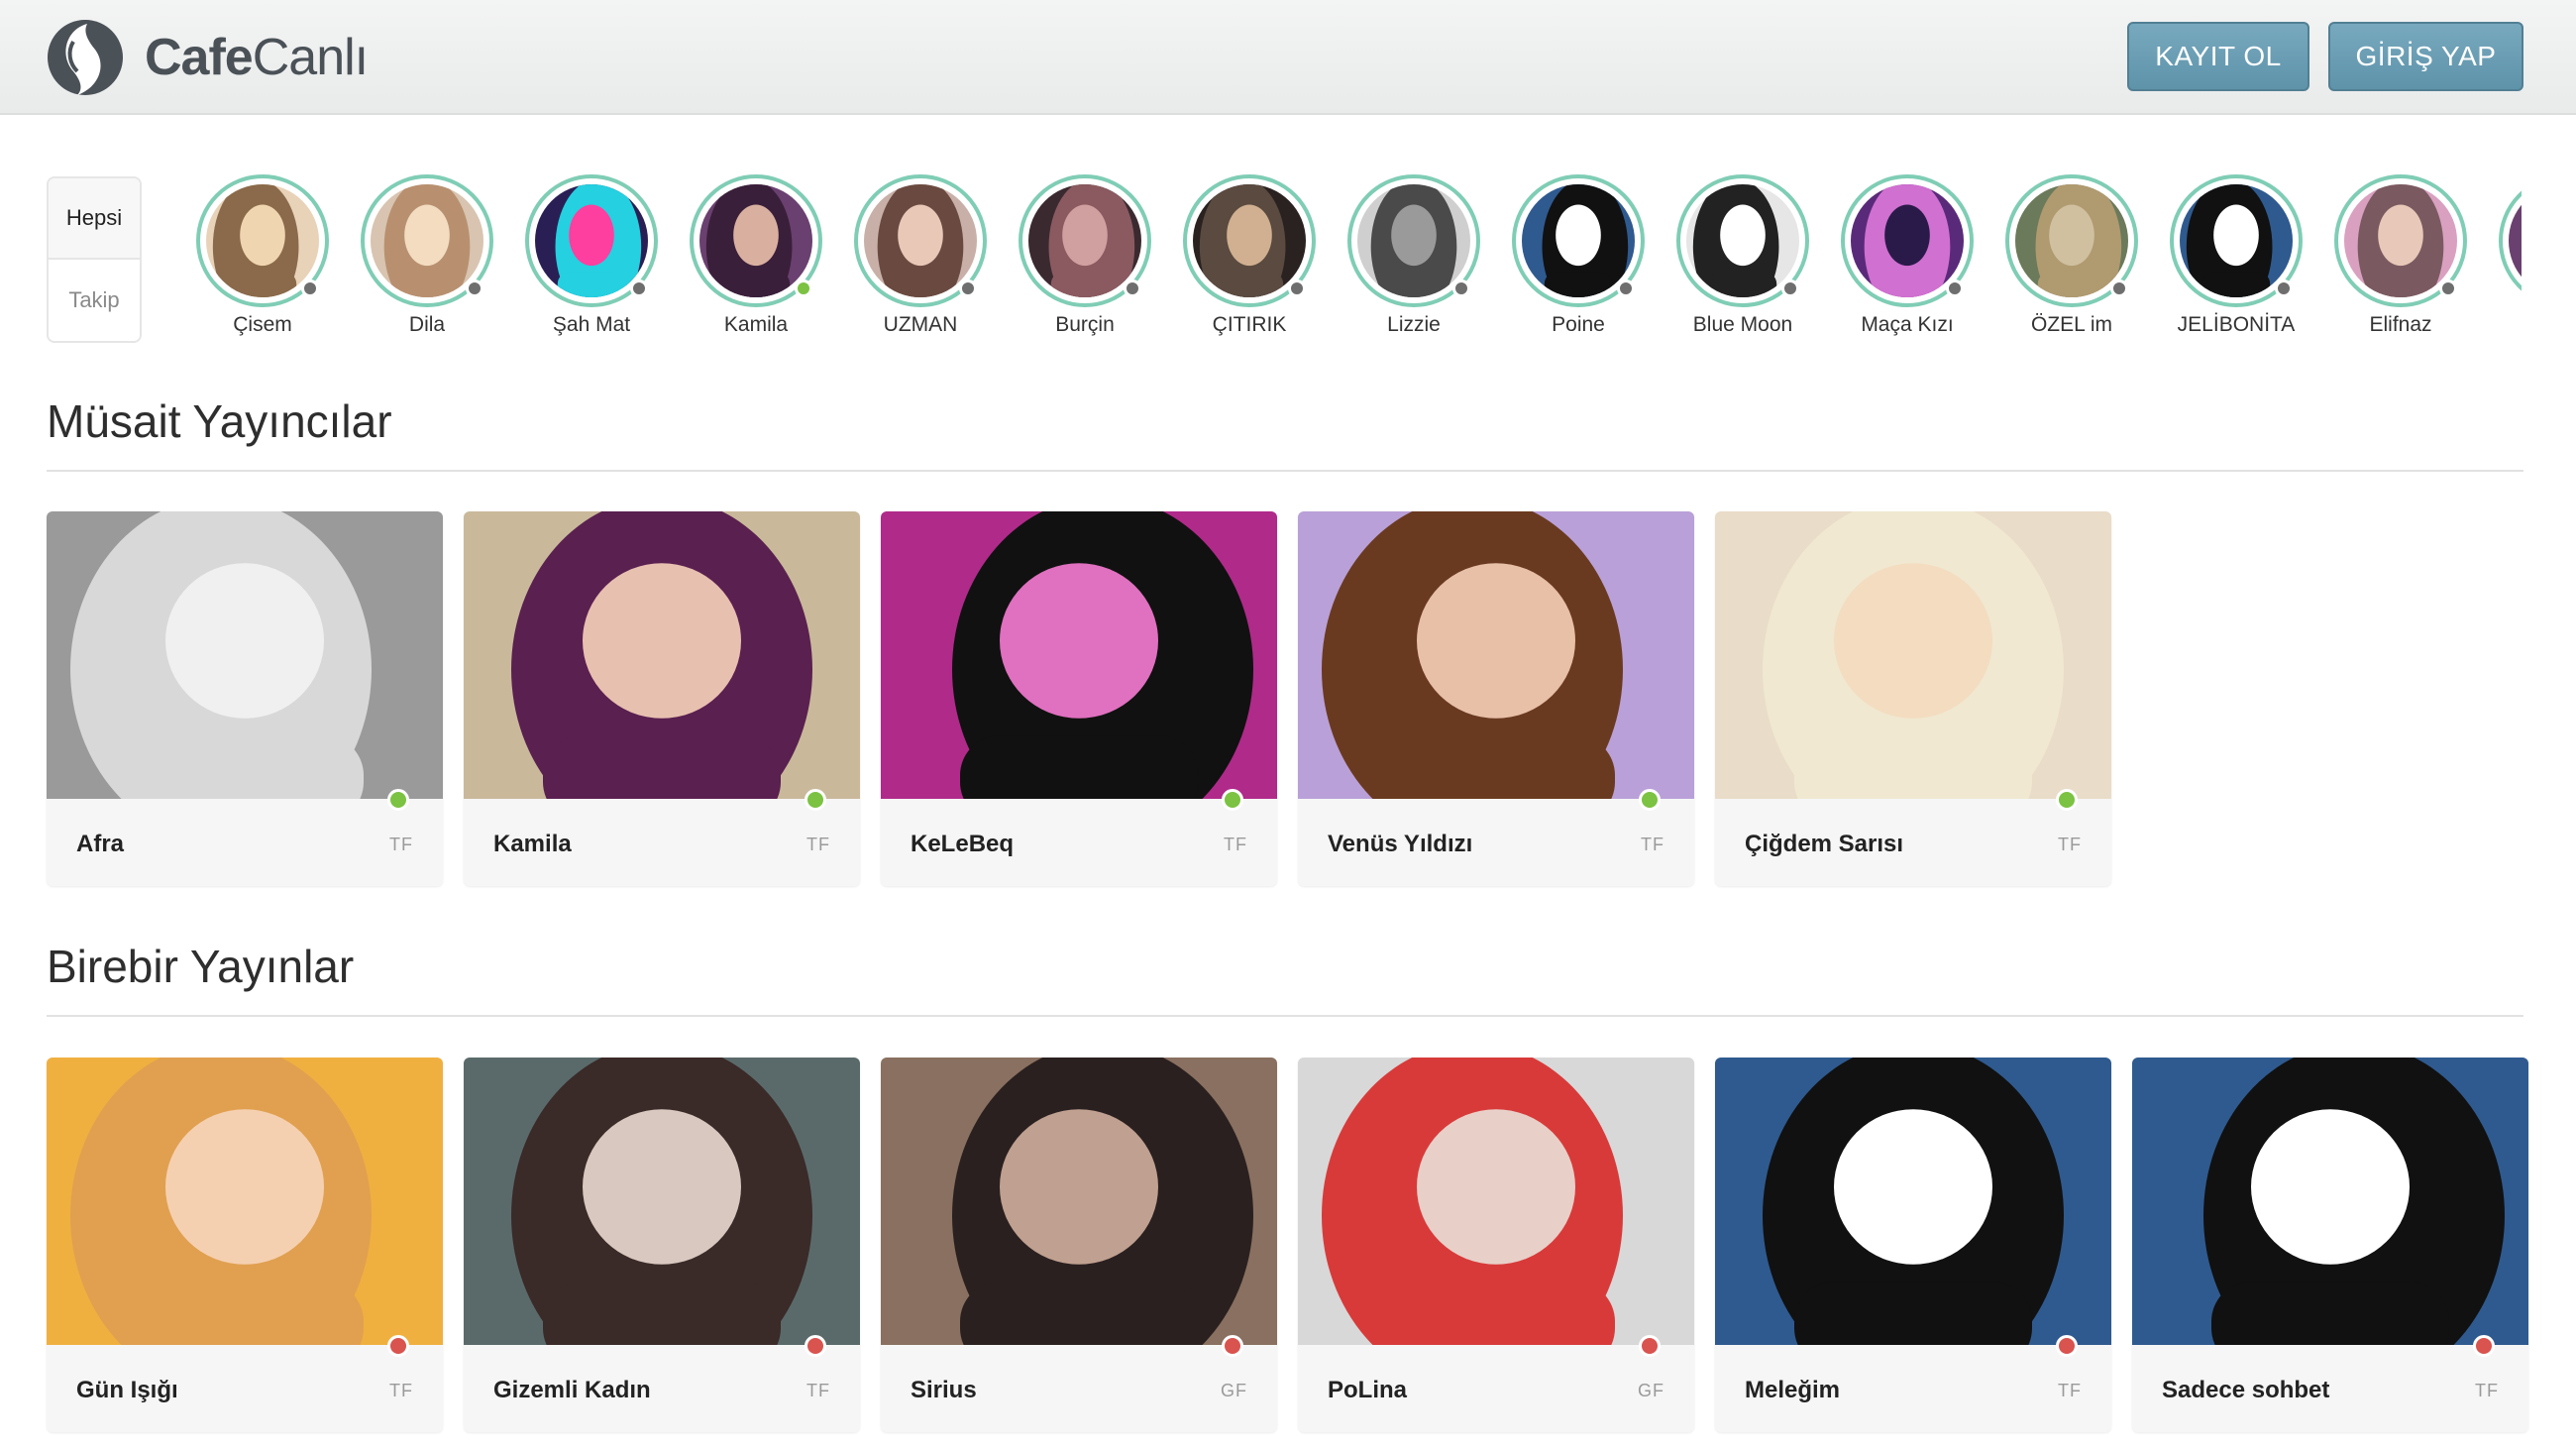 Image resolution: width=2576 pixels, height=1449 pixels. I want to click on story-item: ÇITIRIK, so click(1249, 256).